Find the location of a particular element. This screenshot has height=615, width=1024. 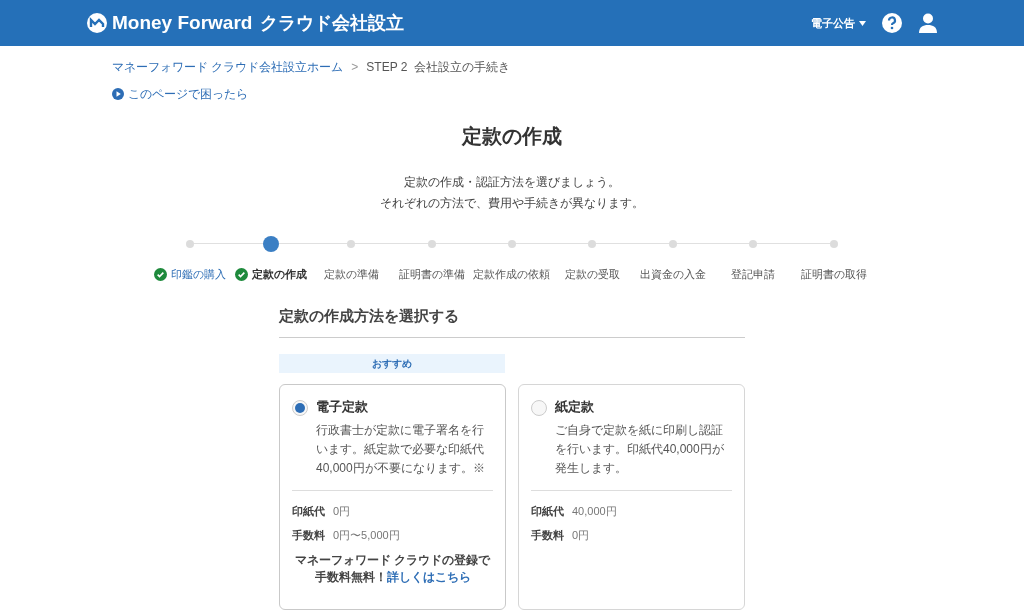

breadcrumb-link: マネーフォワード クラウド会社設立ホーム is located at coordinates (228, 67).